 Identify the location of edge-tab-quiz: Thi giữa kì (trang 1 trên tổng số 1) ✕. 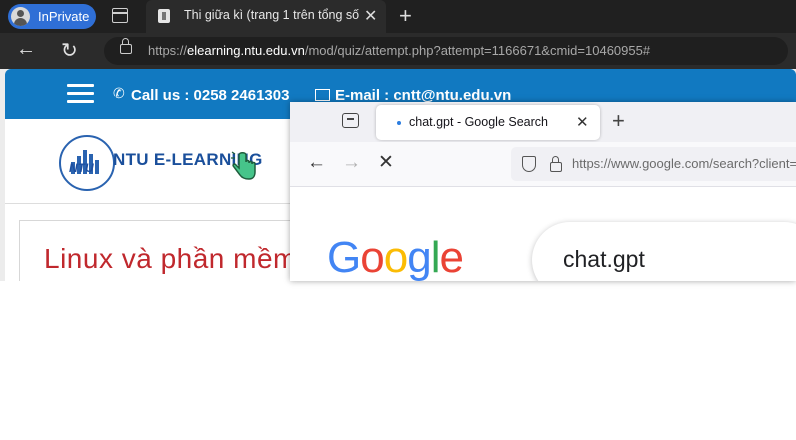
(266, 16).